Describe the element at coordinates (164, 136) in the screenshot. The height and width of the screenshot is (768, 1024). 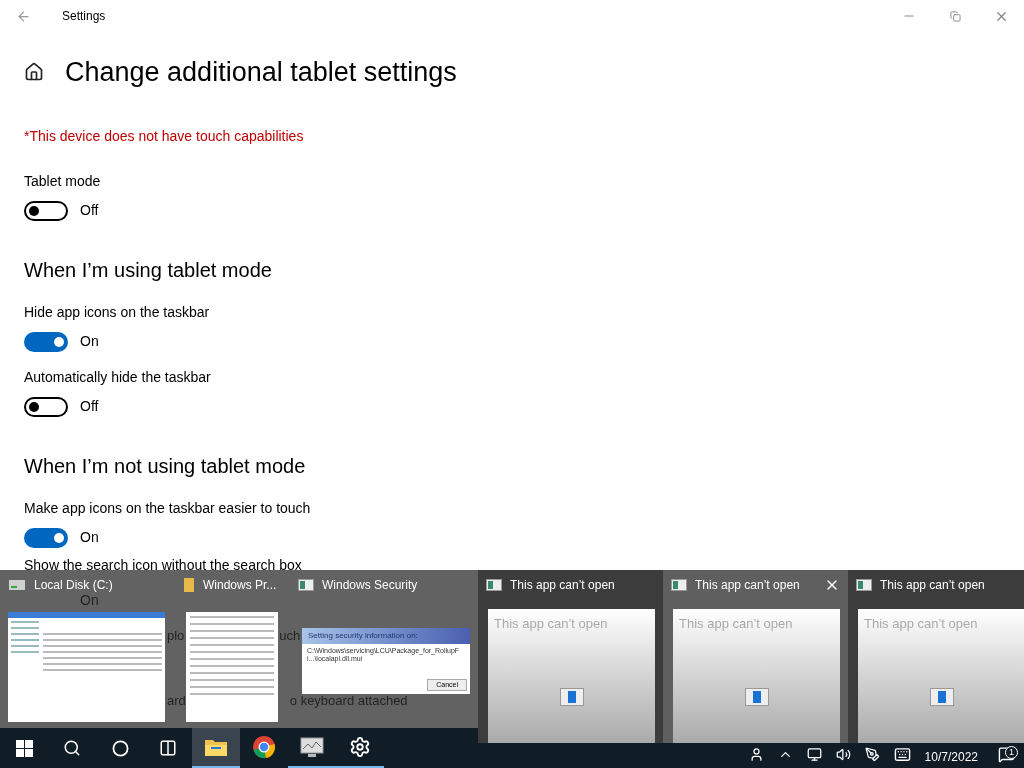
I see `notice-text: *This device does not have touch capabilities` at that location.